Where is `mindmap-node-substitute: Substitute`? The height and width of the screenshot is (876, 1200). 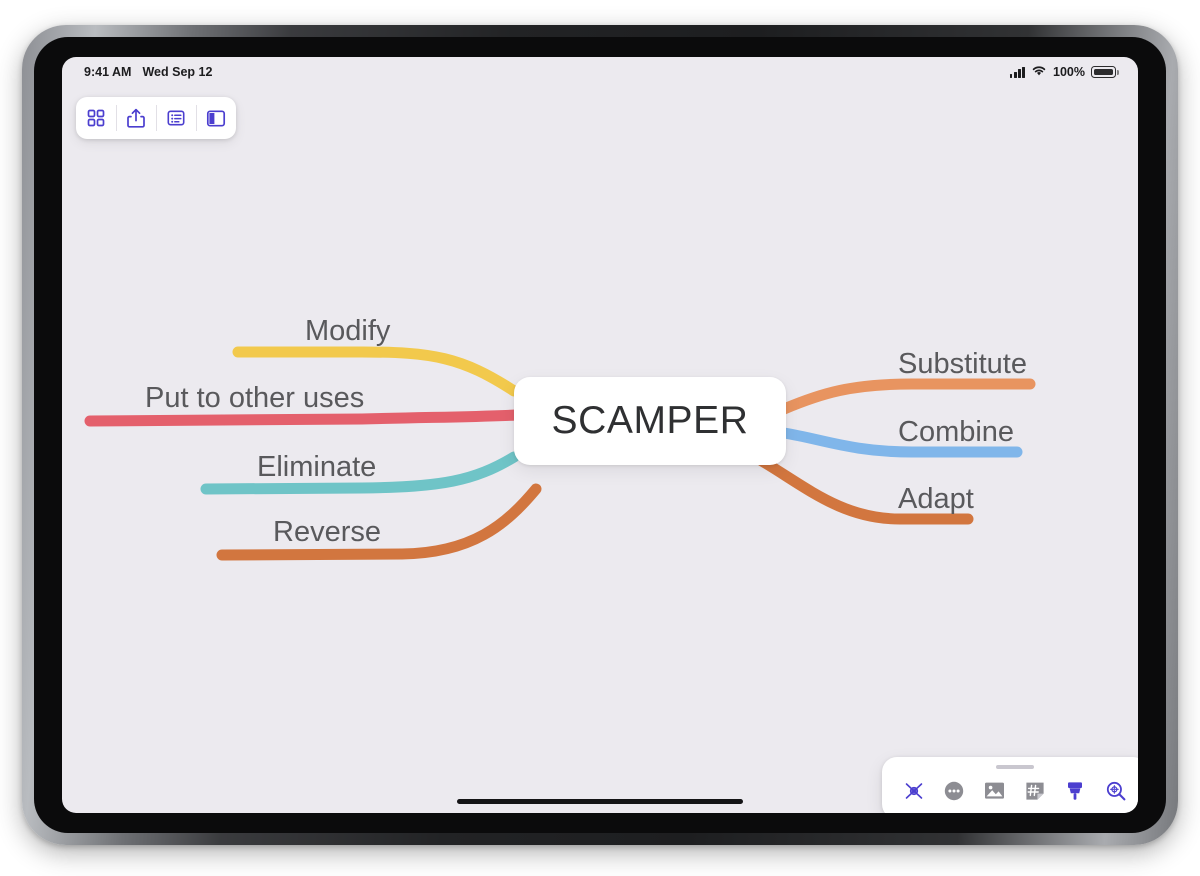 mindmap-node-substitute: Substitute is located at coordinates (962, 364).